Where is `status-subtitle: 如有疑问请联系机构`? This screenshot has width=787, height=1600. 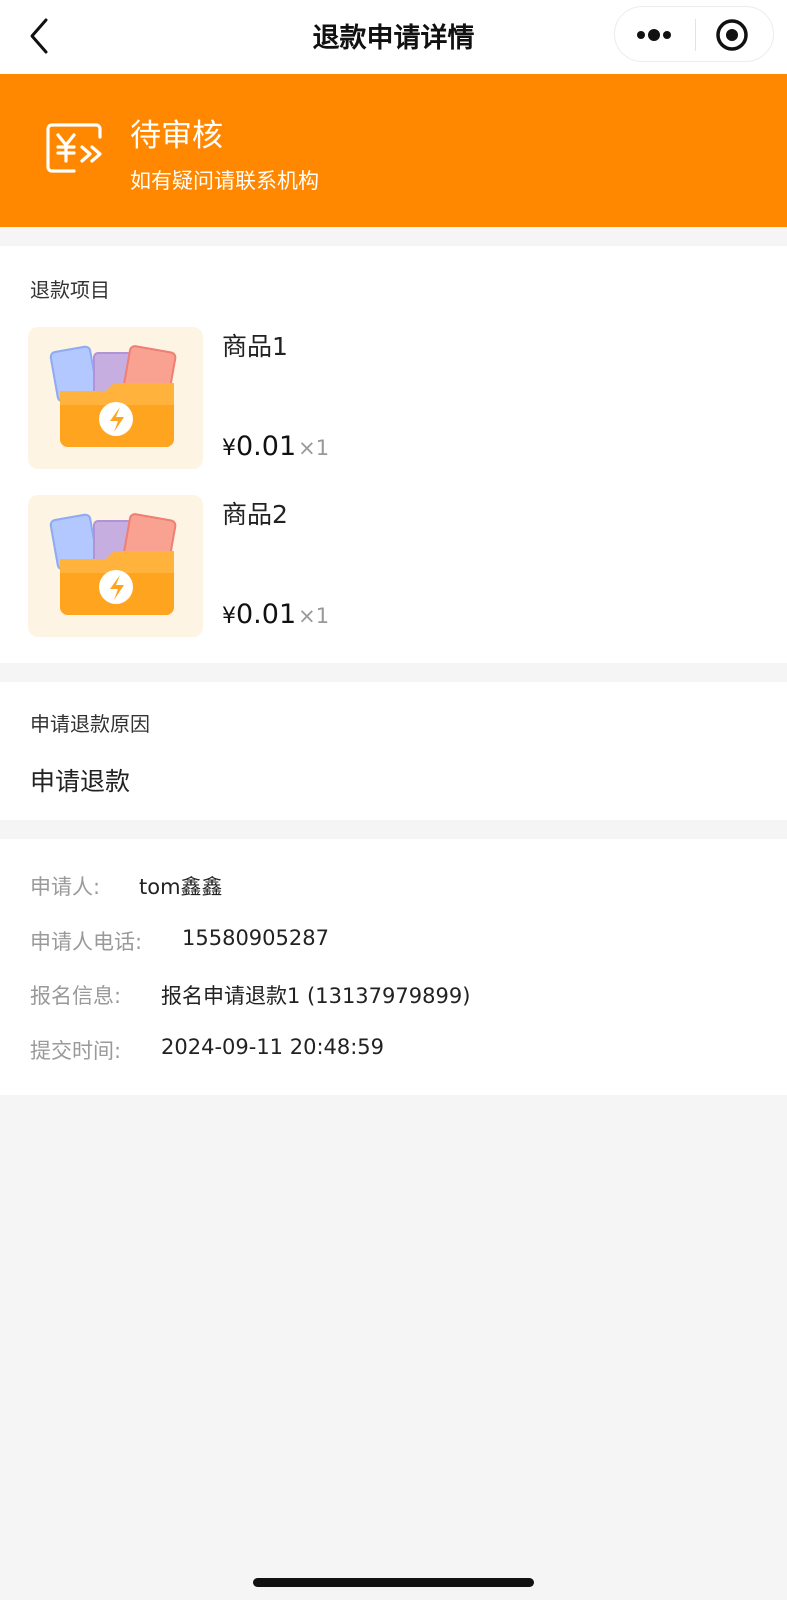
status-subtitle: 如有疑问请联系机构 is located at coordinates (224, 181).